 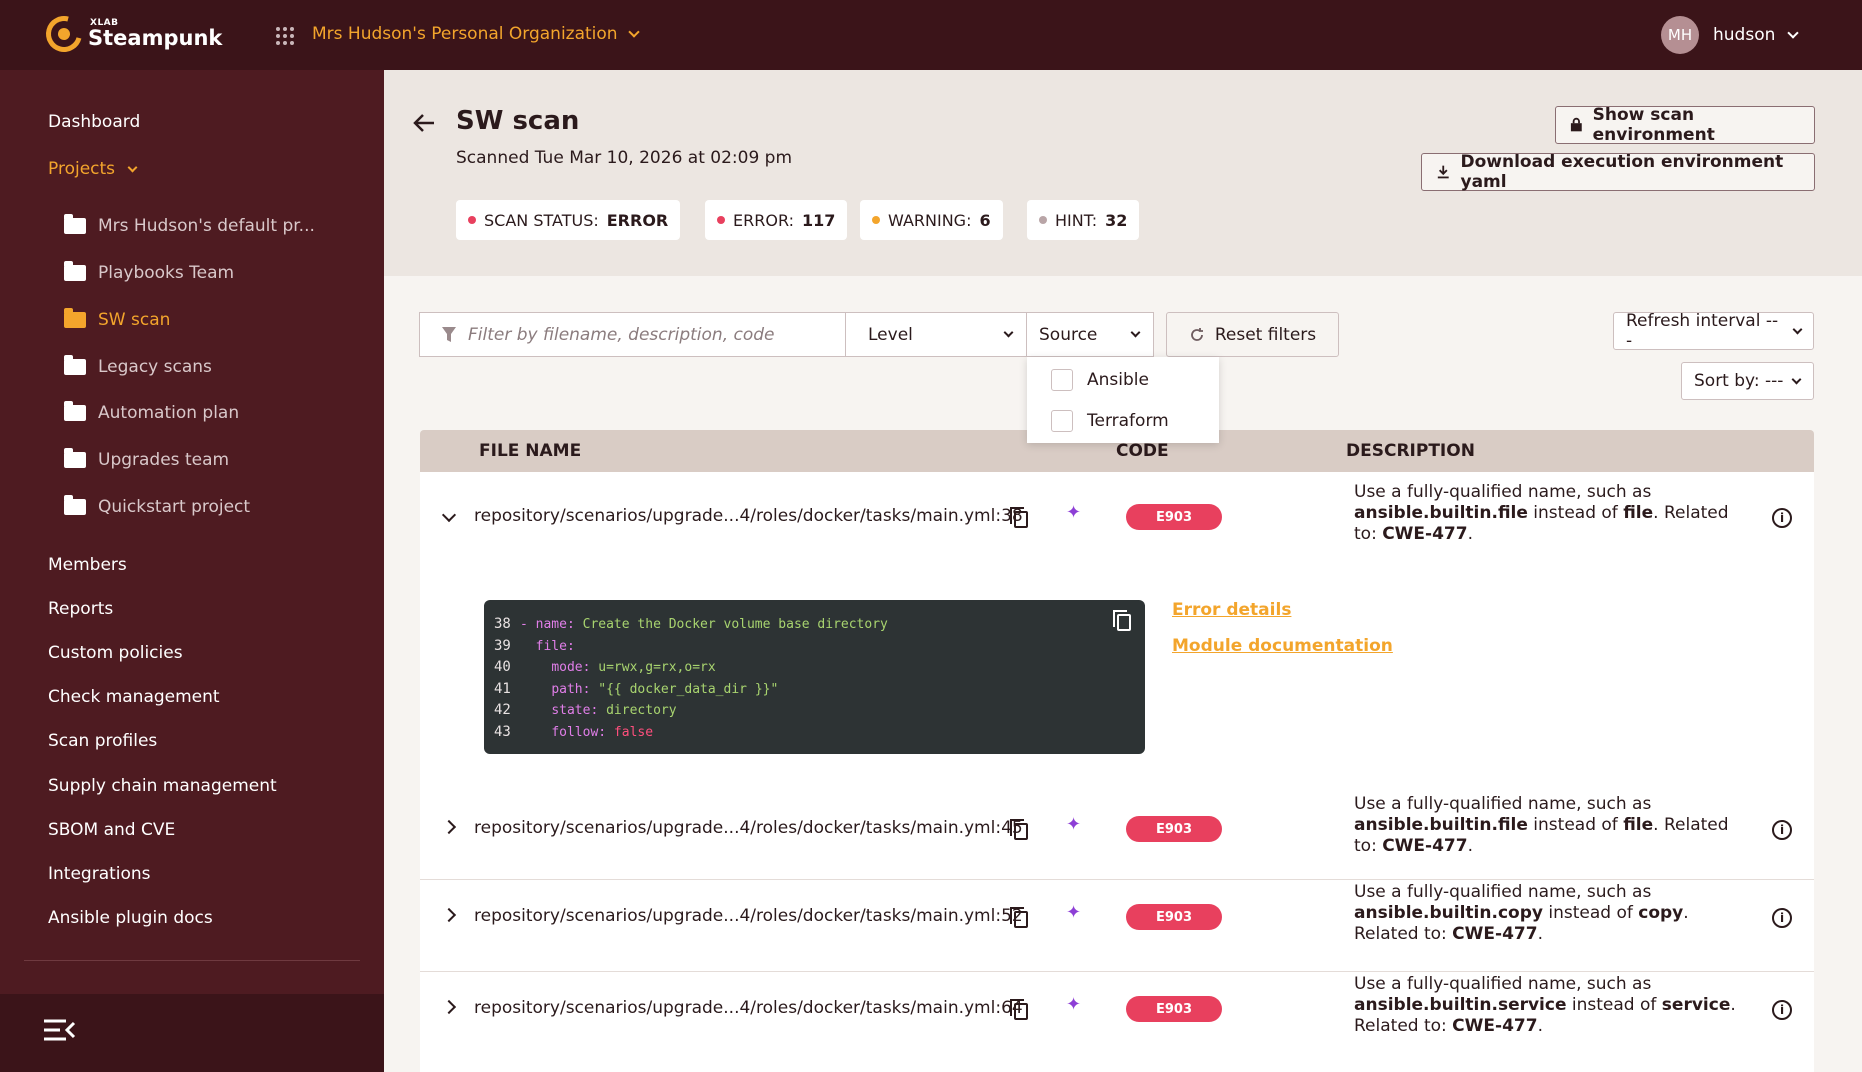 I want to click on module-documentation-link: Module documentation, so click(x=1282, y=646).